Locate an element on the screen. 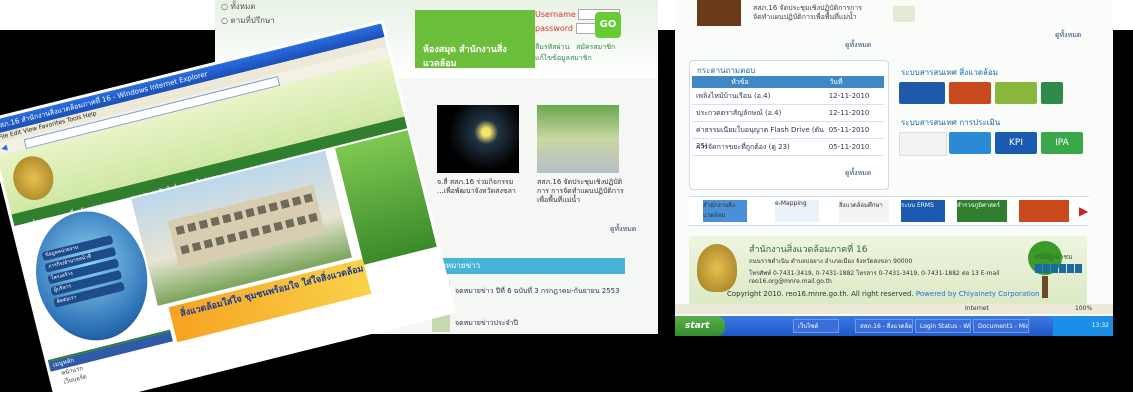 The height and width of the screenshot is (409, 1133). kpi-banner: KPI is located at coordinates (1016, 143).